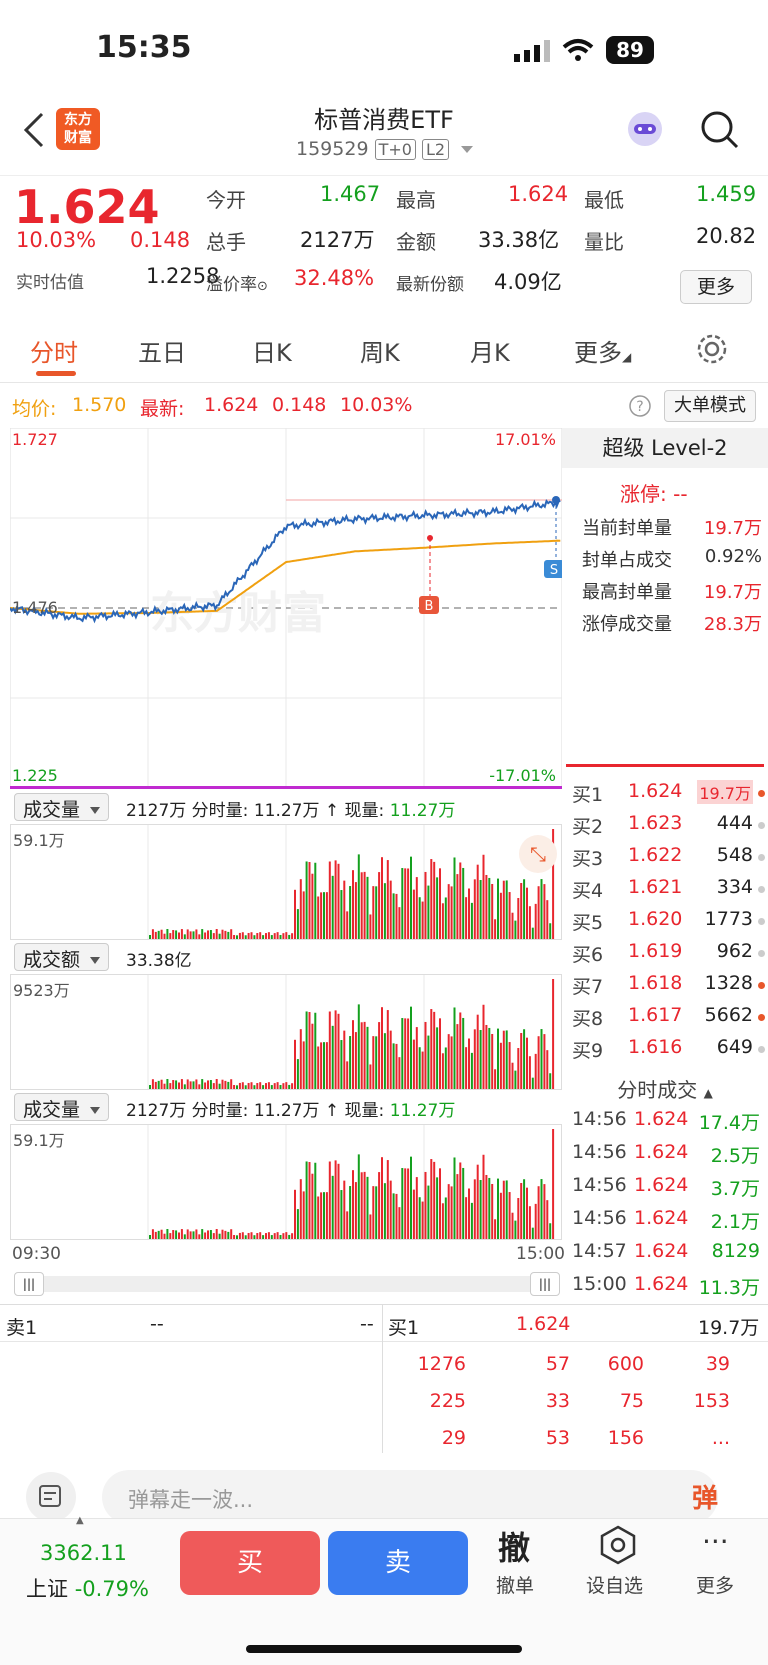 The image size is (768, 1665). What do you see at coordinates (29, 1284) in the screenshot?
I see `range-handle-left: |||` at bounding box center [29, 1284].